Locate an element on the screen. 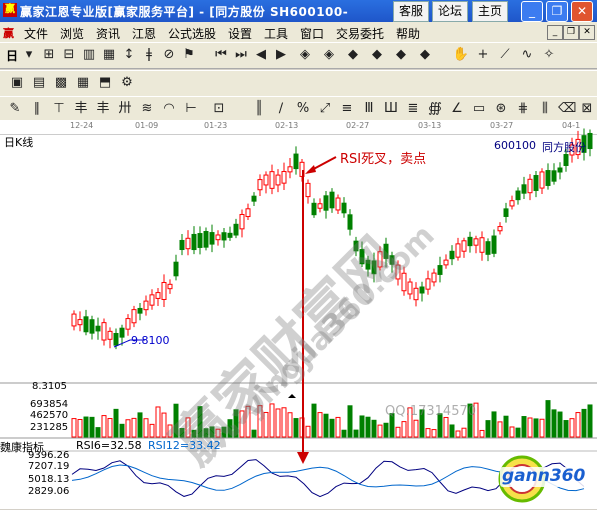 The width and height of the screenshot is (597, 510). first-page-icon: ⏮ is located at coordinates (221, 55).